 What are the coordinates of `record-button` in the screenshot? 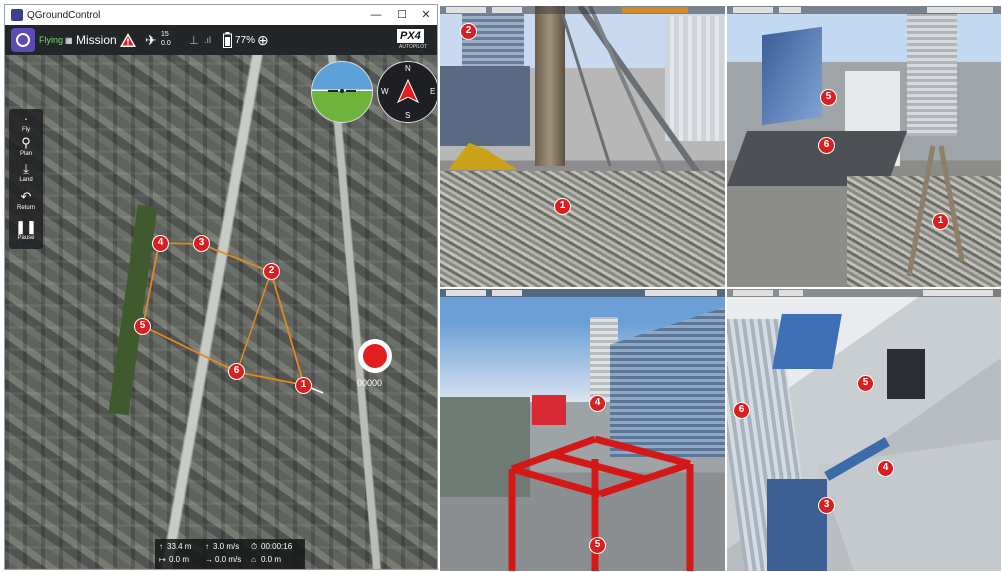 It's located at (375, 356).